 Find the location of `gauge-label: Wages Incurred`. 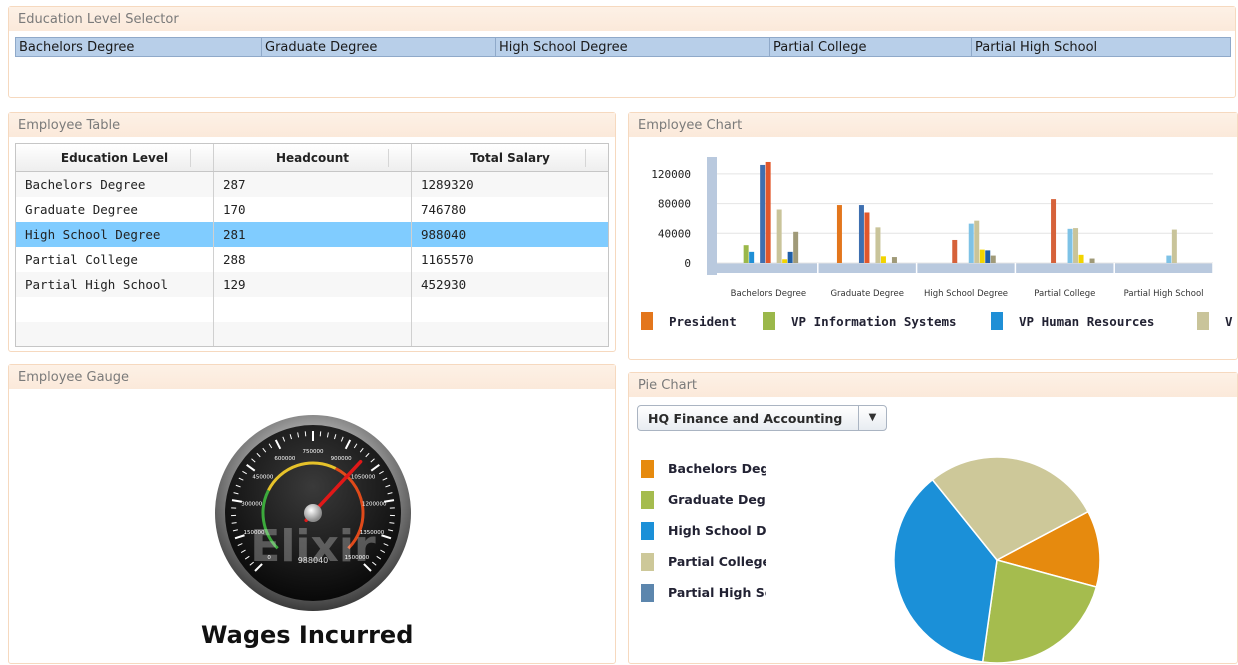

gauge-label: Wages Incurred is located at coordinates (307, 635).